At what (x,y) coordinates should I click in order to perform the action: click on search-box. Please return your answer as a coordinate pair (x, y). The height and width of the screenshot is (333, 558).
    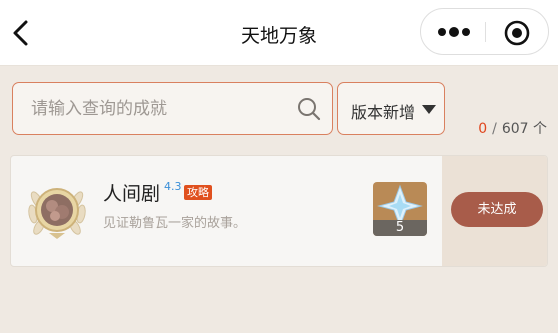
    Looking at the image, I should click on (172, 108).